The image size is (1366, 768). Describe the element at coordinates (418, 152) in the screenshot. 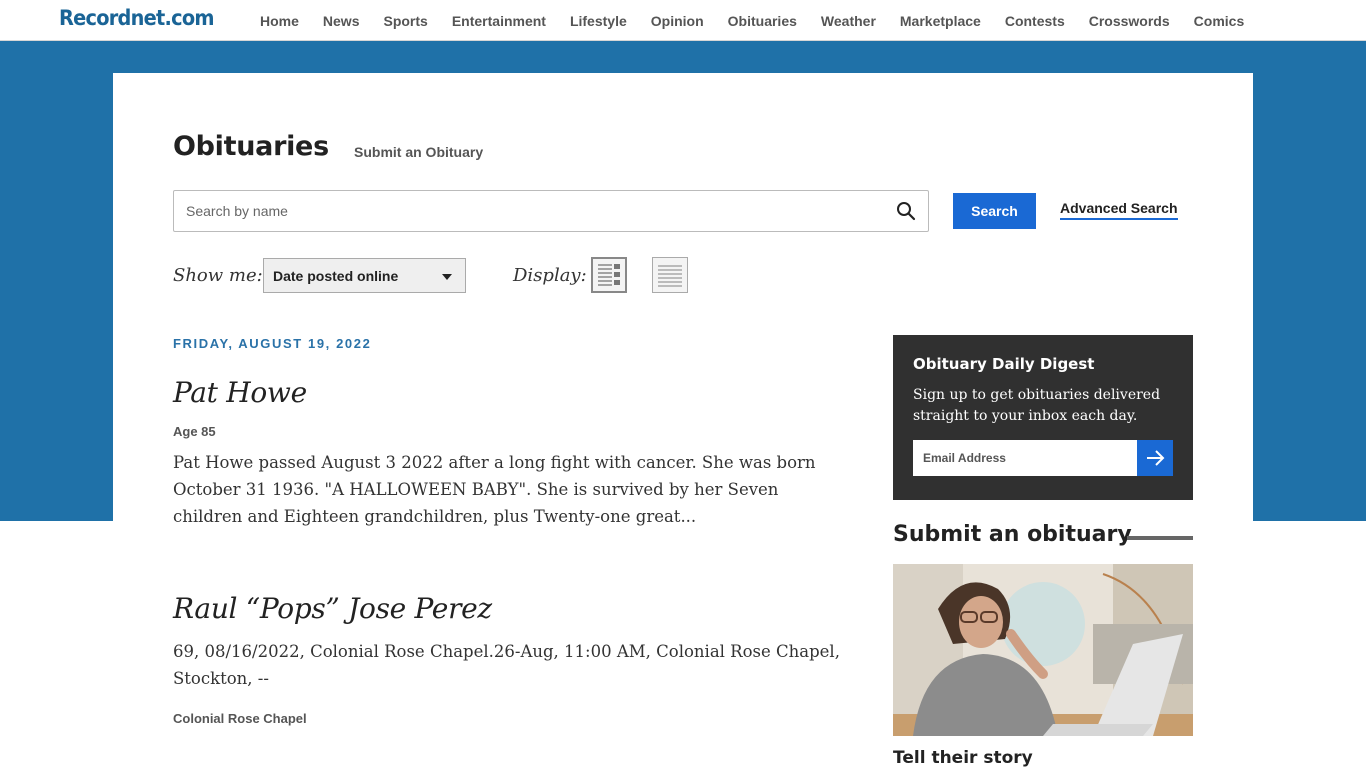

I see `submit-obituary-link: Submit an Obituary` at that location.